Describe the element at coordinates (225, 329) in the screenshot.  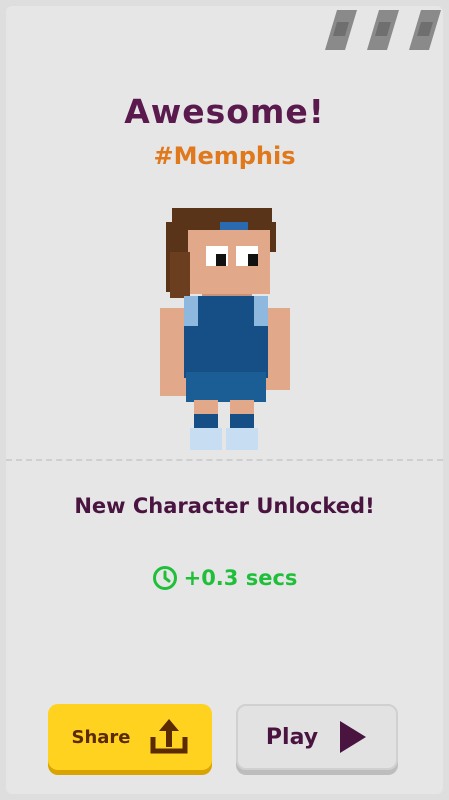
I see `character-sprite` at that location.